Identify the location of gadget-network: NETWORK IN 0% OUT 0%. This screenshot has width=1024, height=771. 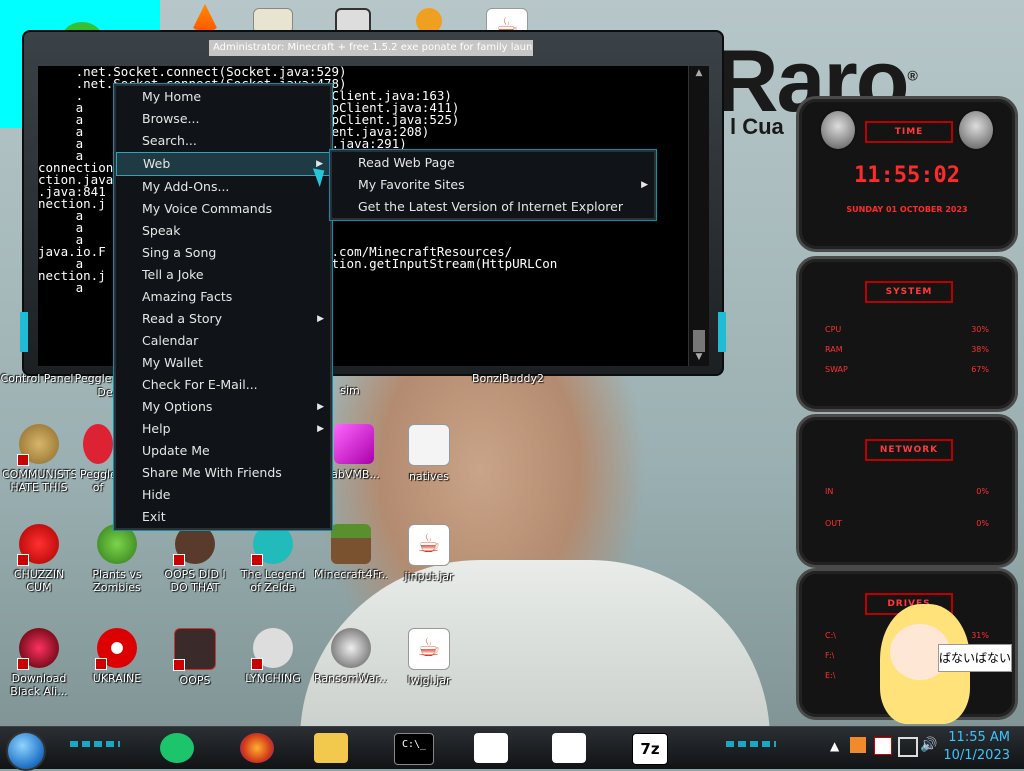
(907, 491).